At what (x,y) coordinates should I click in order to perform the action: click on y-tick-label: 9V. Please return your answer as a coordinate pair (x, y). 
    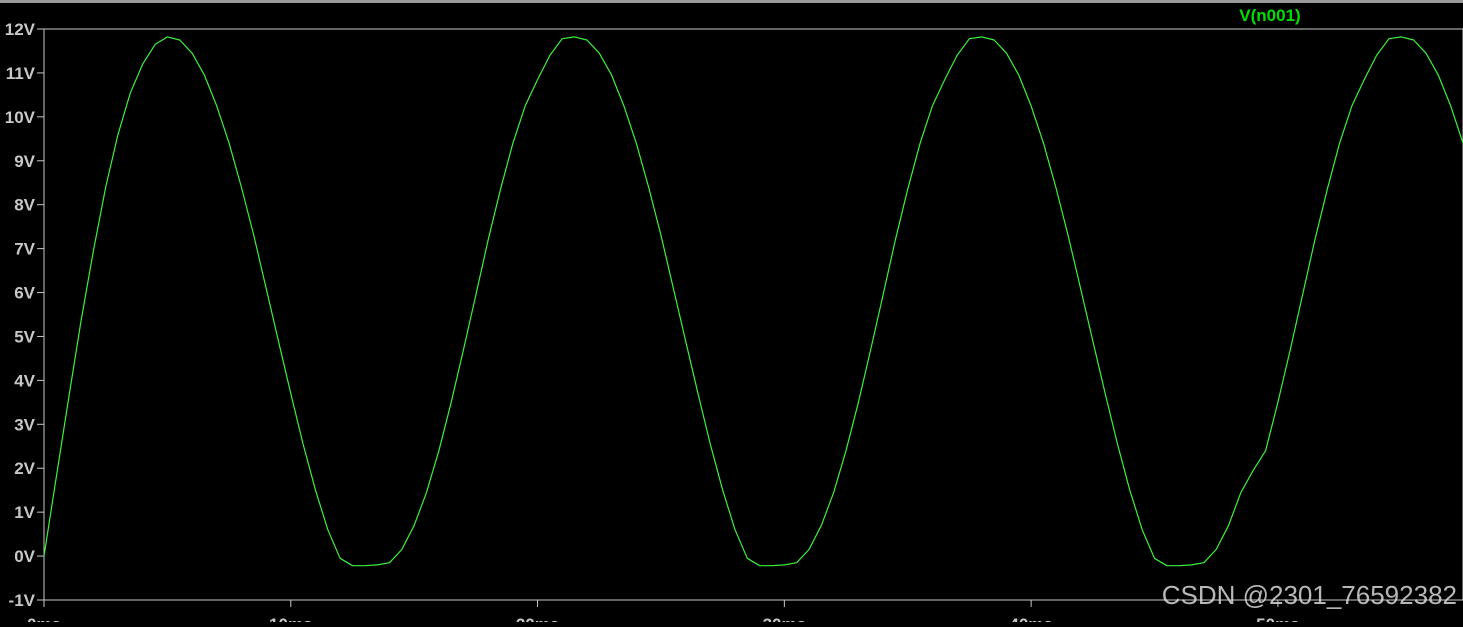
    Looking at the image, I should click on (24, 161).